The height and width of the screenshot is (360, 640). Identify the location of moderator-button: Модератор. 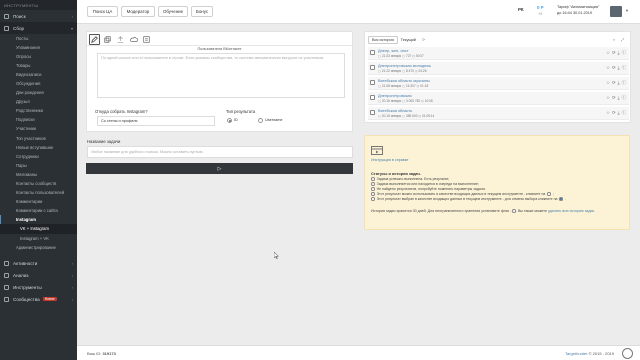
(138, 11).